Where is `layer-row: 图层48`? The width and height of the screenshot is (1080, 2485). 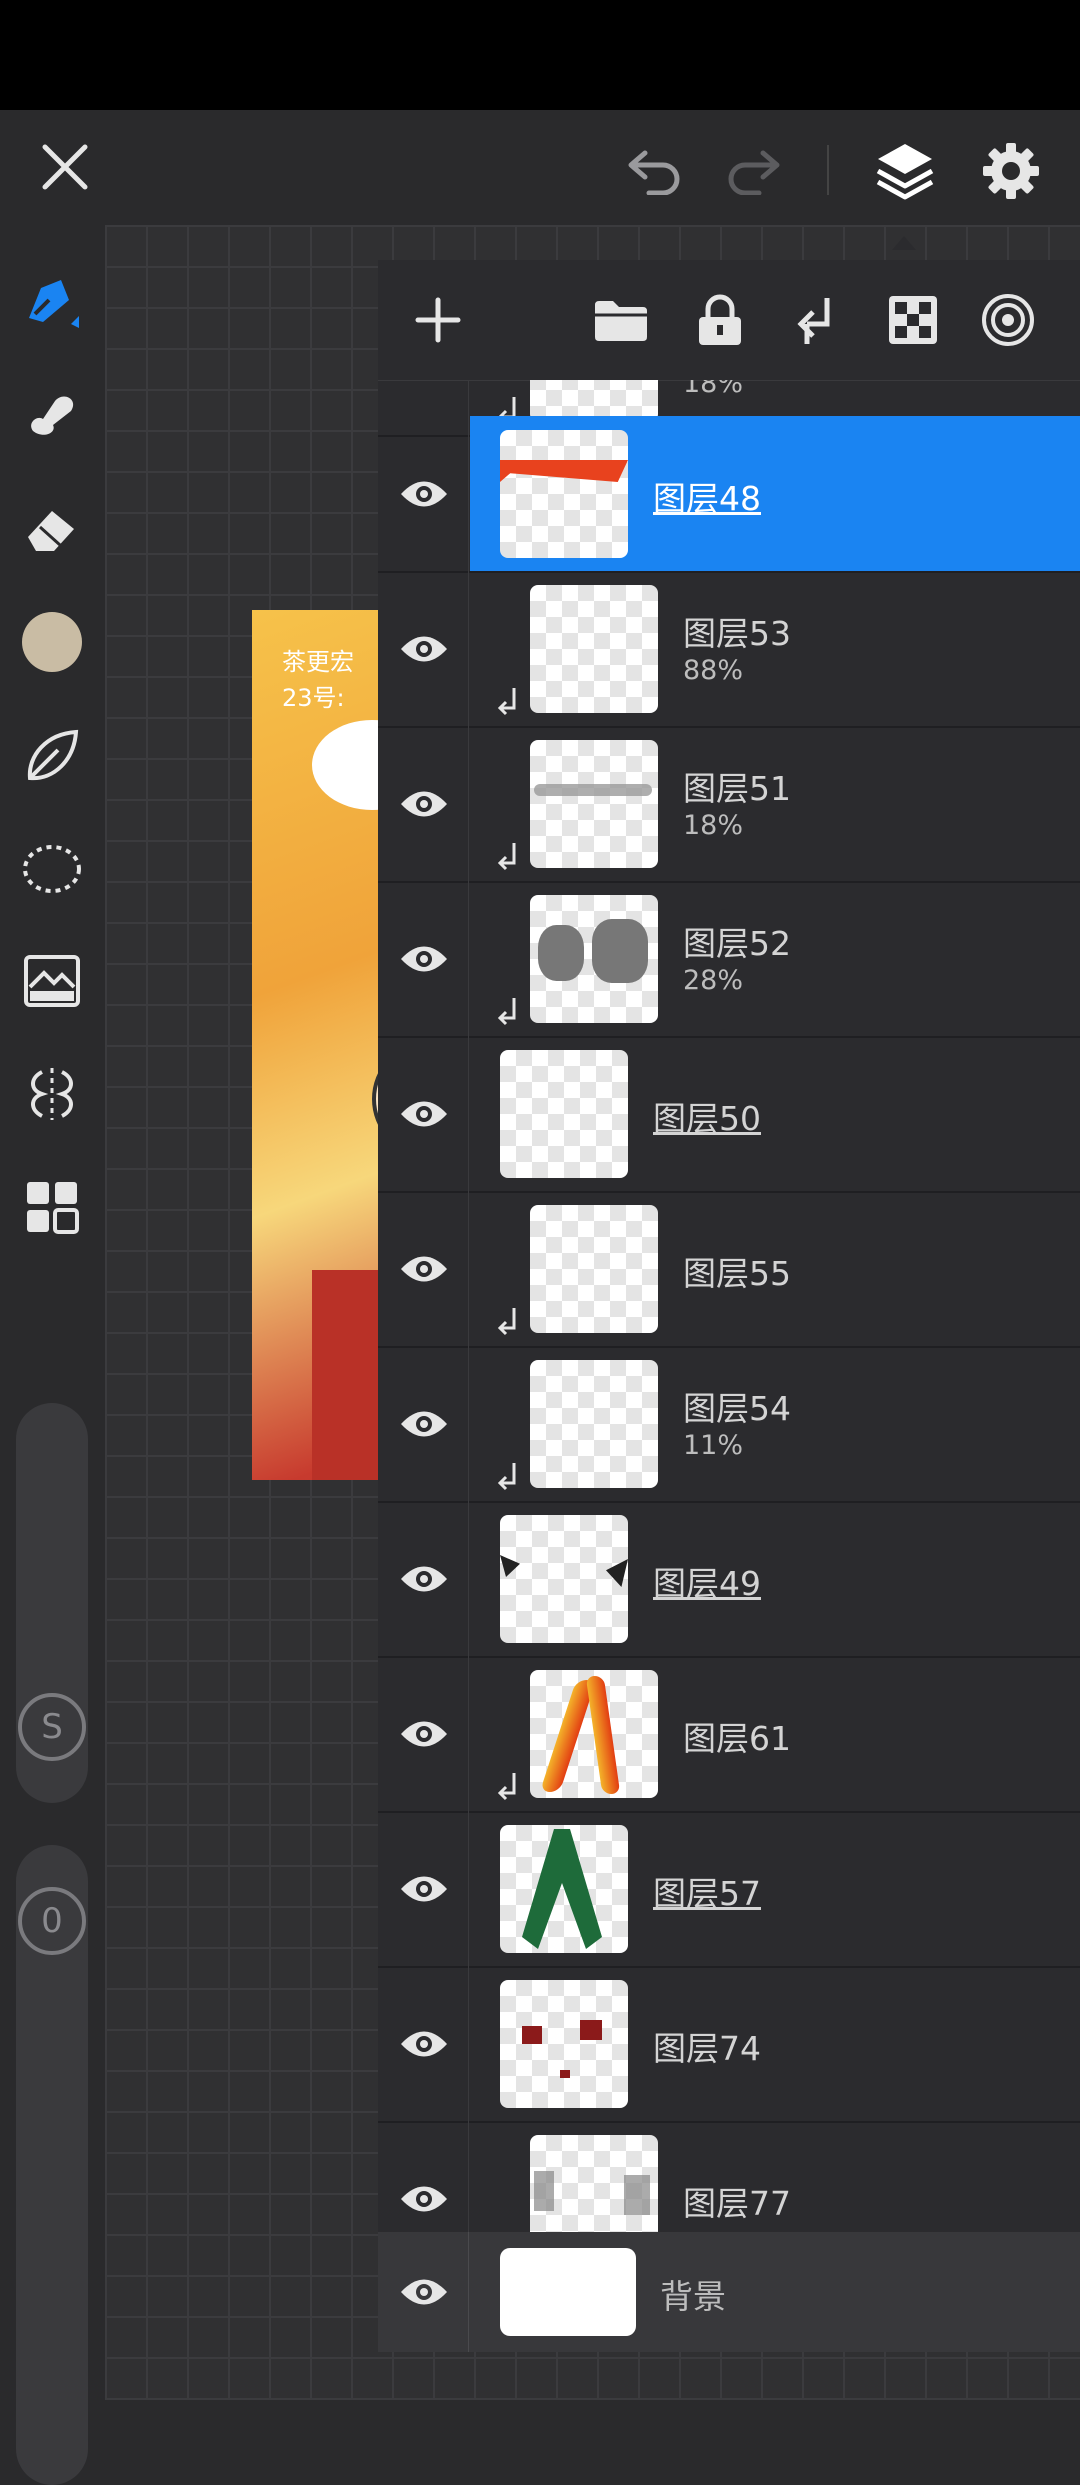 layer-row: 图层48 is located at coordinates (729, 494).